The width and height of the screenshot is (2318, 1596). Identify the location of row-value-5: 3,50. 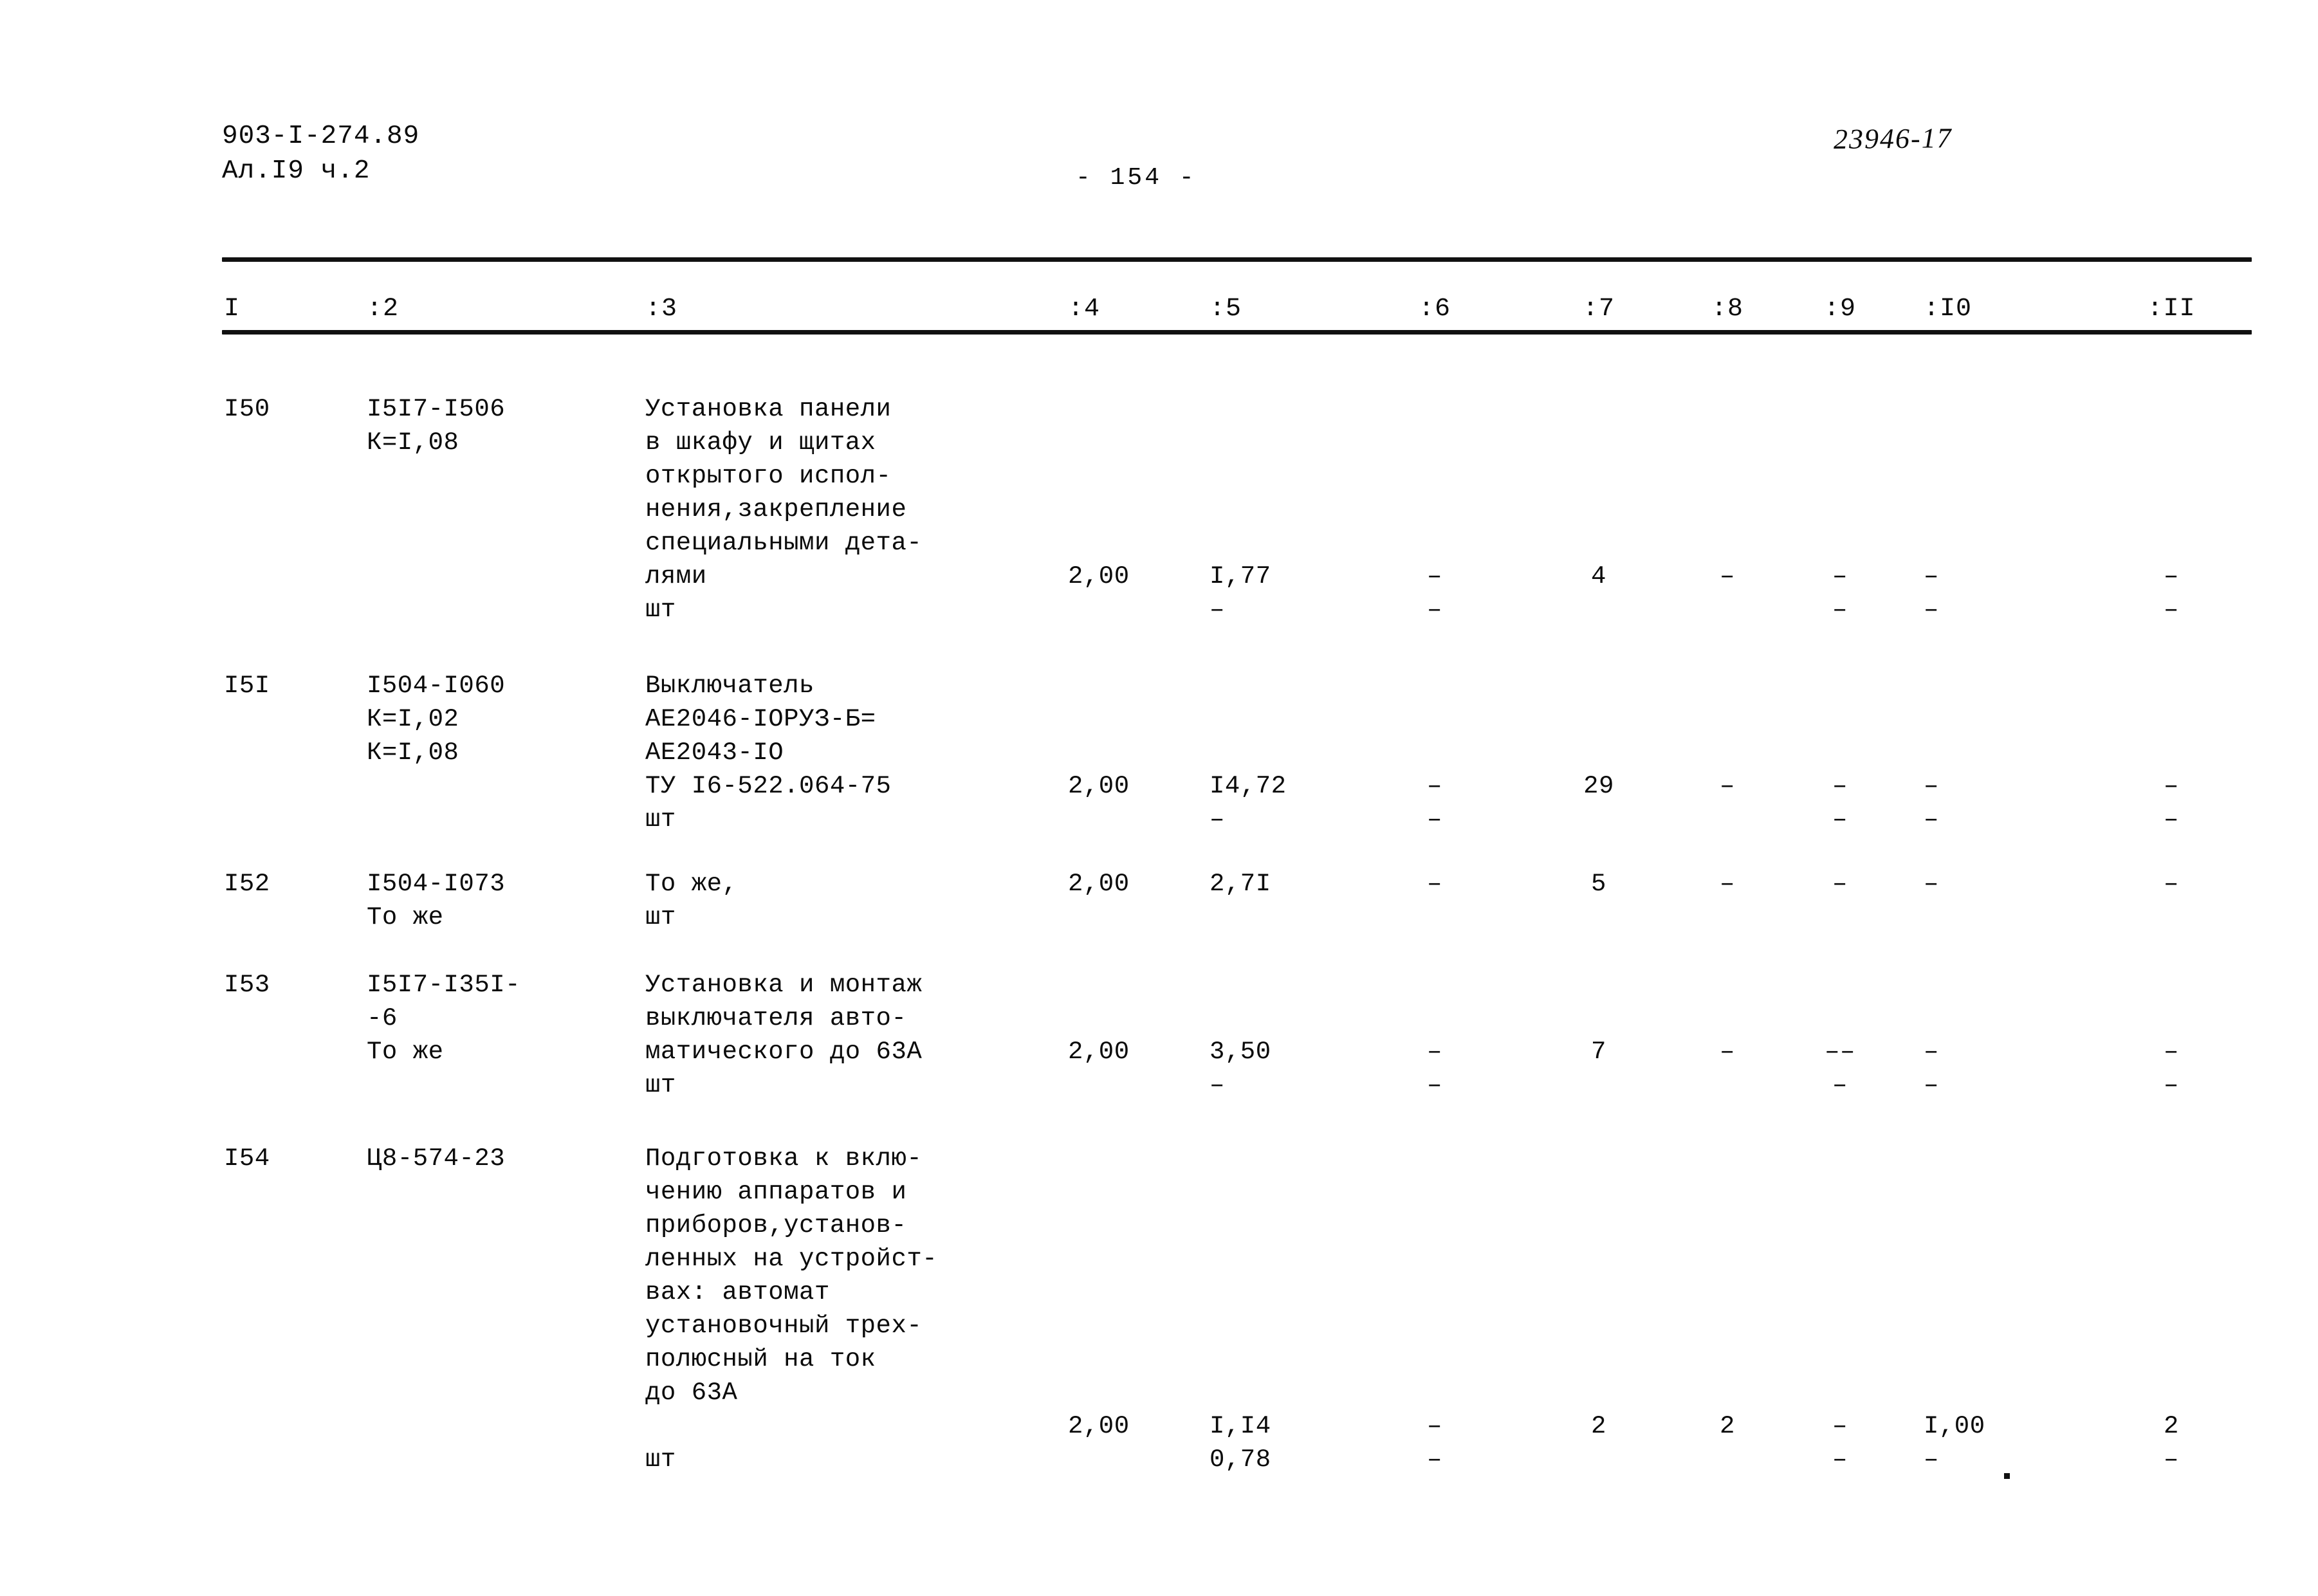
(1240, 1052).